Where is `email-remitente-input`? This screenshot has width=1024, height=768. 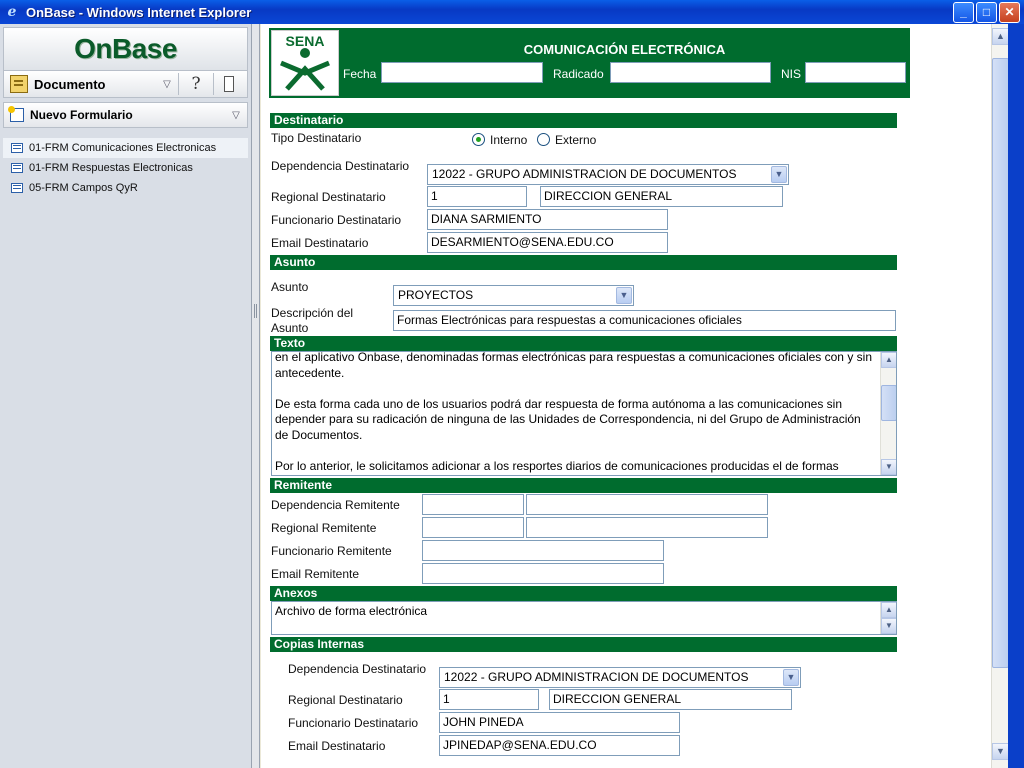 email-remitente-input is located at coordinates (543, 573).